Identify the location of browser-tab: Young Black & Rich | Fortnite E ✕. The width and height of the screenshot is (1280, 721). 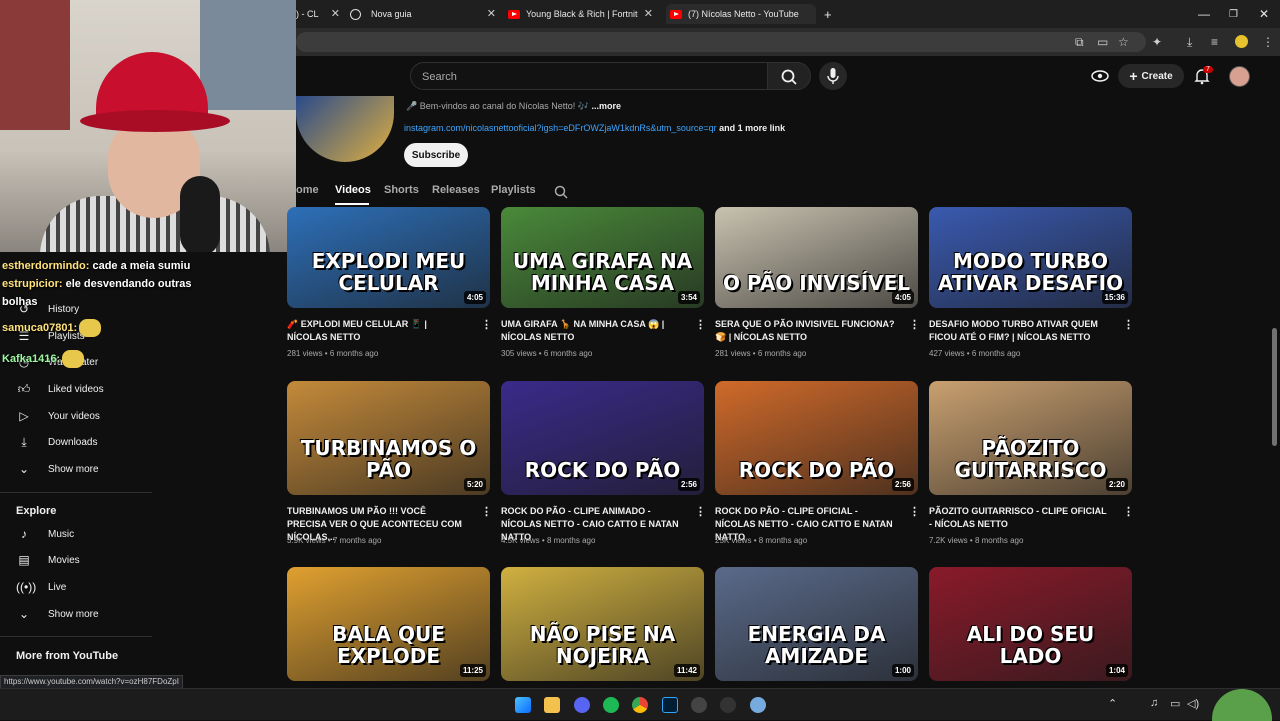
(580, 14).